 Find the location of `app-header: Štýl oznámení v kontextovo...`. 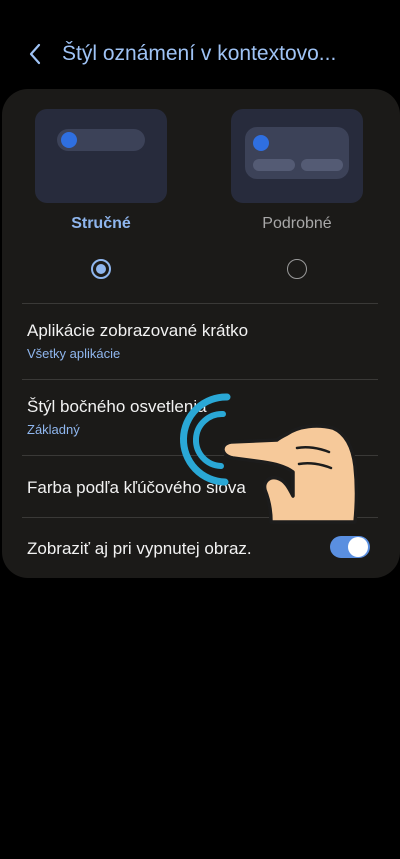

app-header: Štýl oznámení v kontextovo... is located at coordinates (200, 54).